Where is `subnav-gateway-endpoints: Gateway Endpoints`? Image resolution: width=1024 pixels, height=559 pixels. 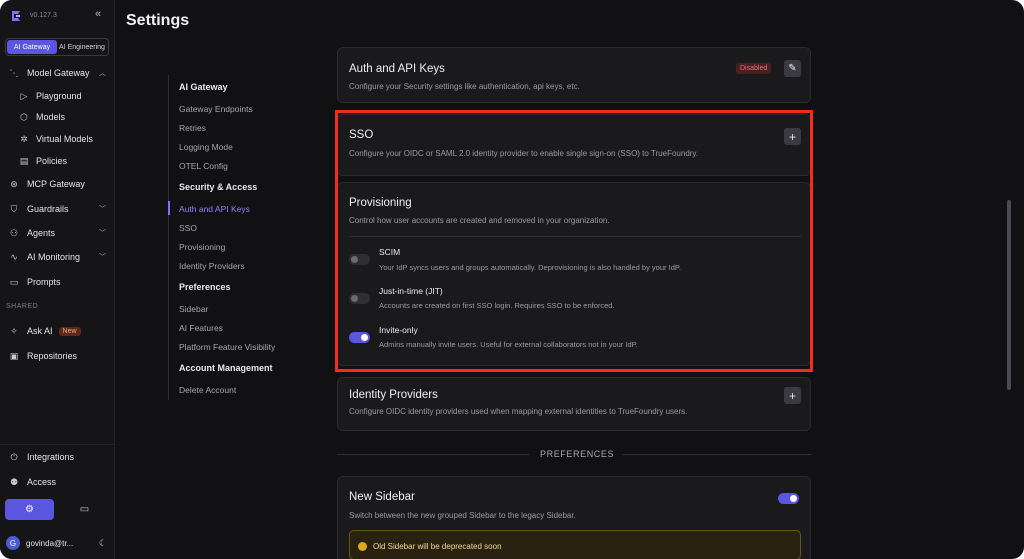
subnav-gateway-endpoints: Gateway Endpoints is located at coordinates (216, 109).